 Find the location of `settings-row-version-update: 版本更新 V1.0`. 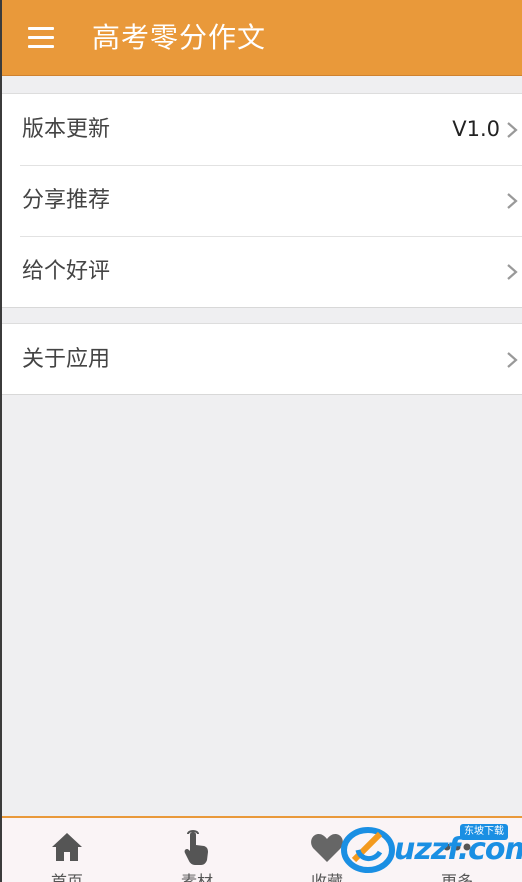

settings-row-version-update: 版本更新 V1.0 is located at coordinates (262, 129).